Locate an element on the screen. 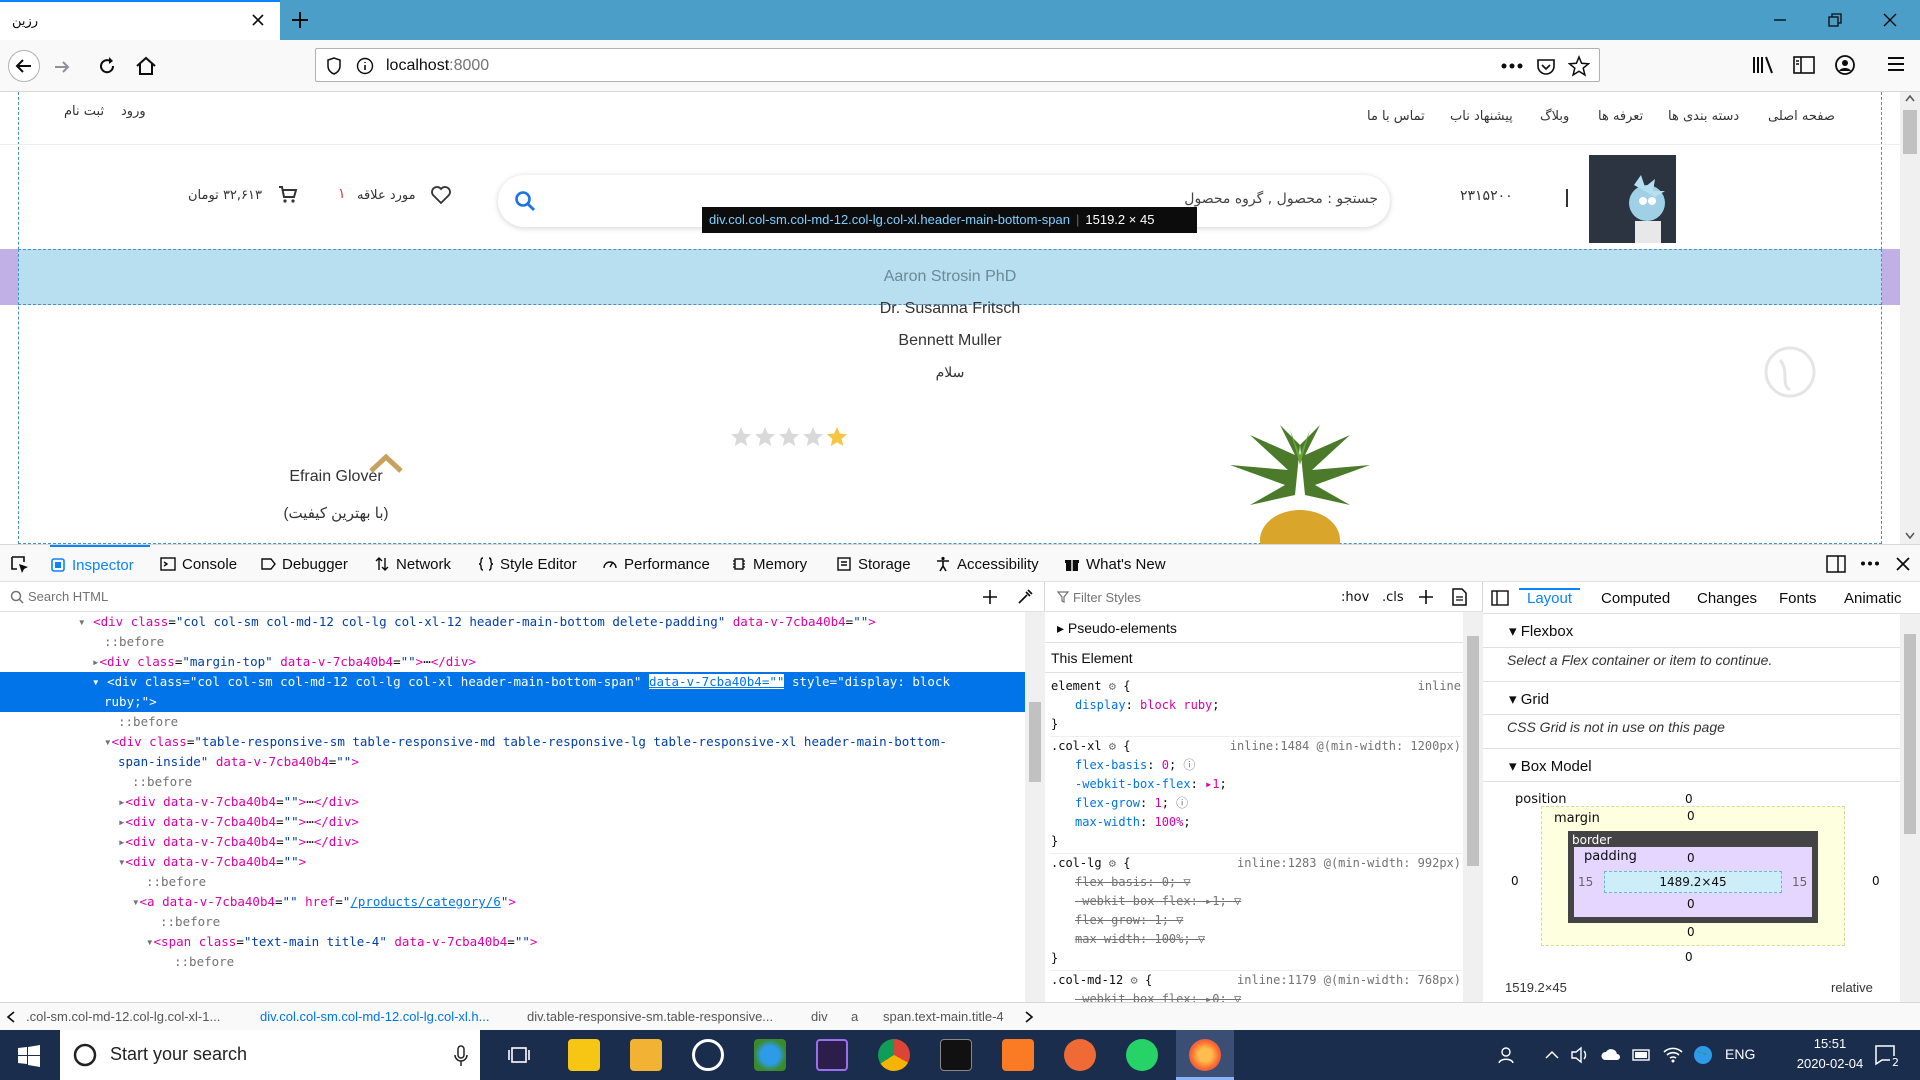  print-media-icon is located at coordinates (1459, 597).